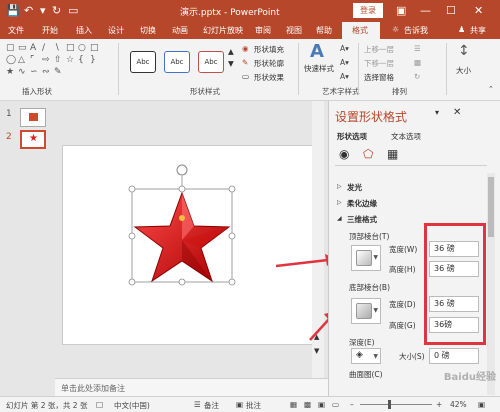 This screenshot has height=412, width=500. What do you see at coordinates (33, 48) in the screenshot?
I see `textbox-shape-icon: A` at bounding box center [33, 48].